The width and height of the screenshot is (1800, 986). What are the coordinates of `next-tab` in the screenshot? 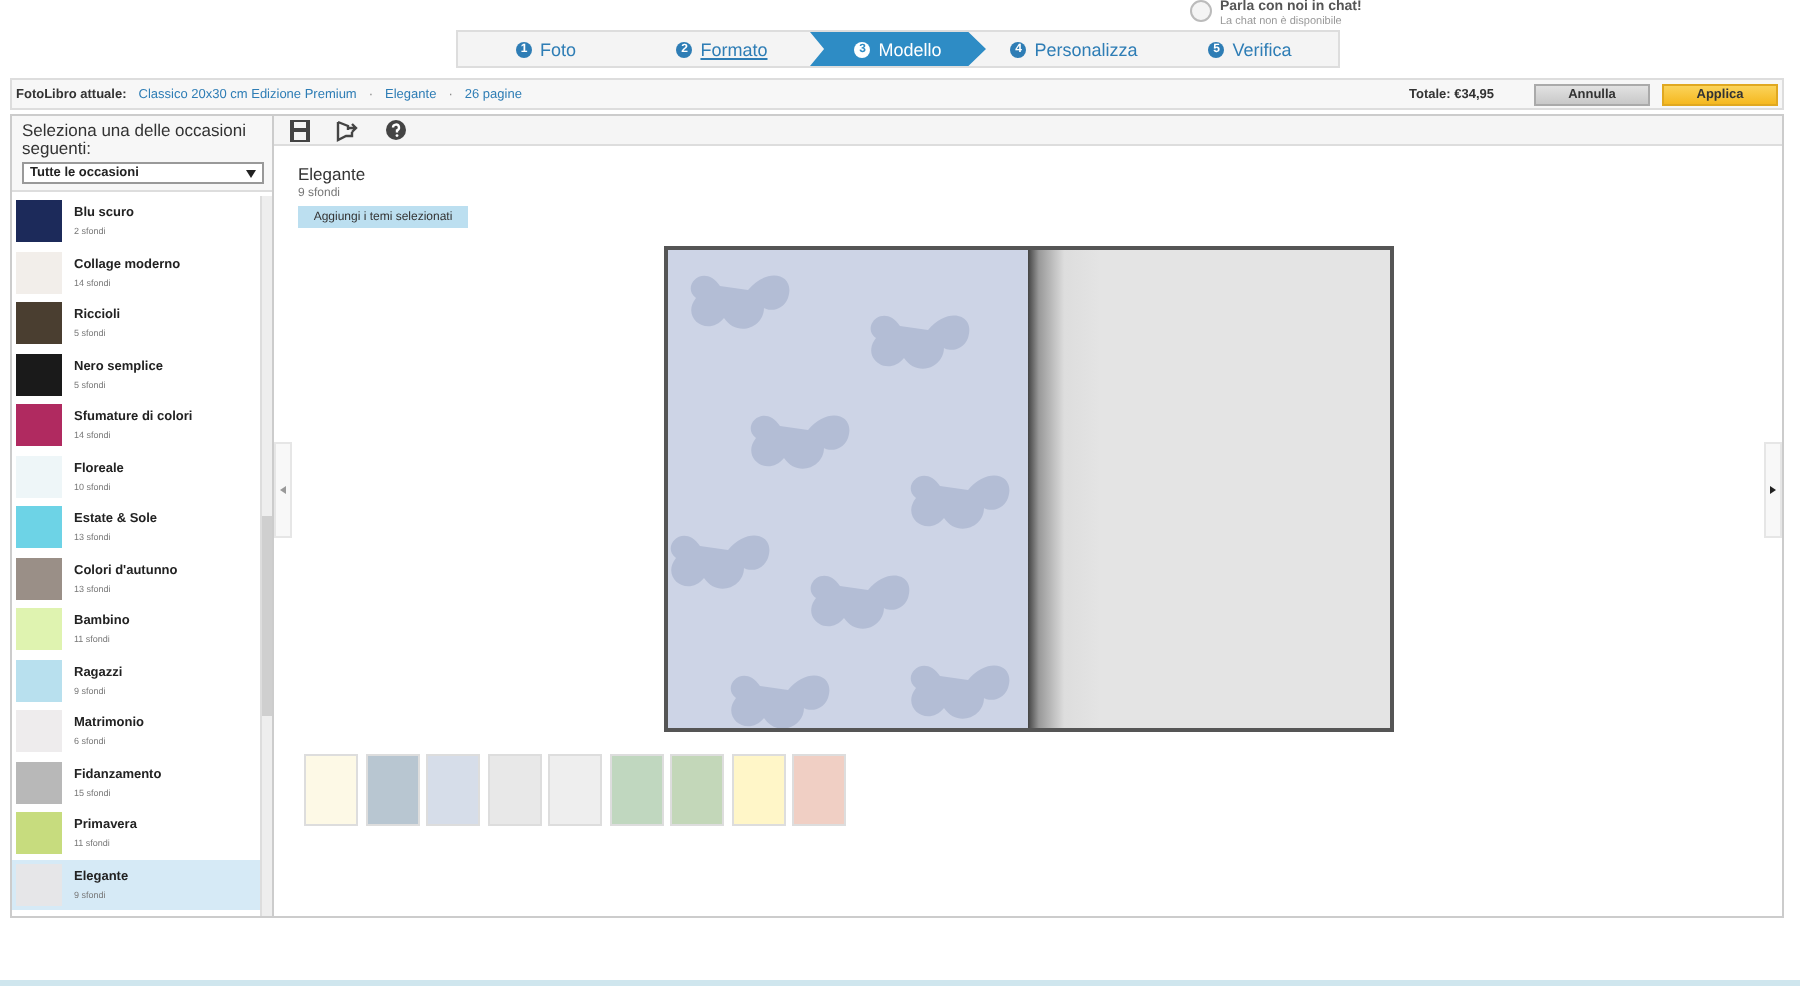 It's located at (1773, 489).